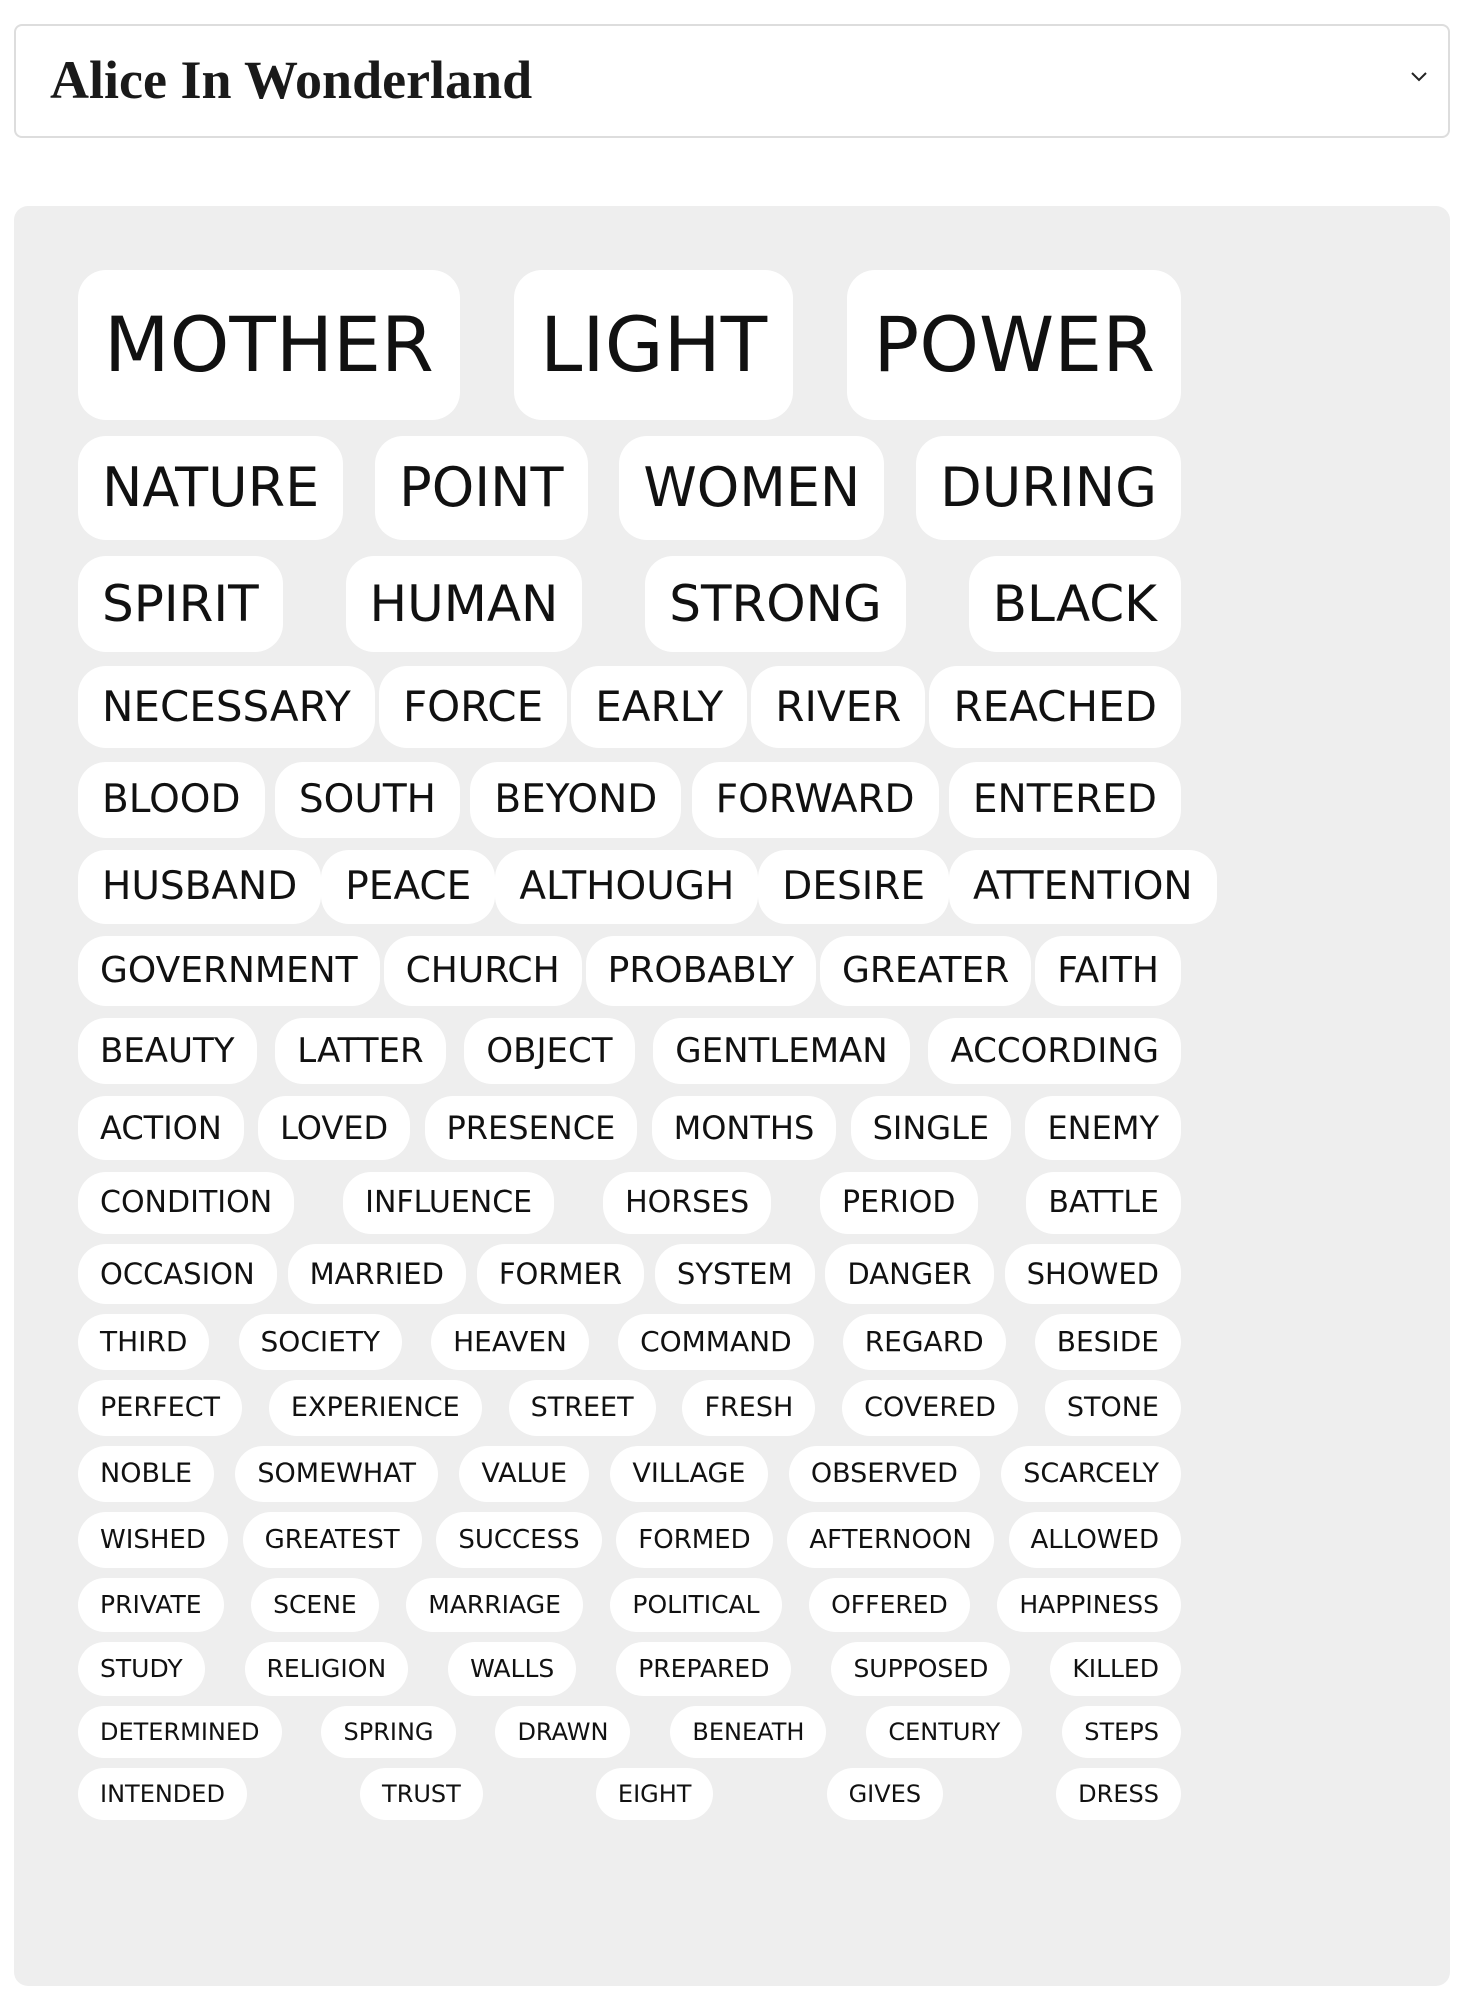  Describe the element at coordinates (408, 887) in the screenshot. I see `word-tag: PEACE` at that location.